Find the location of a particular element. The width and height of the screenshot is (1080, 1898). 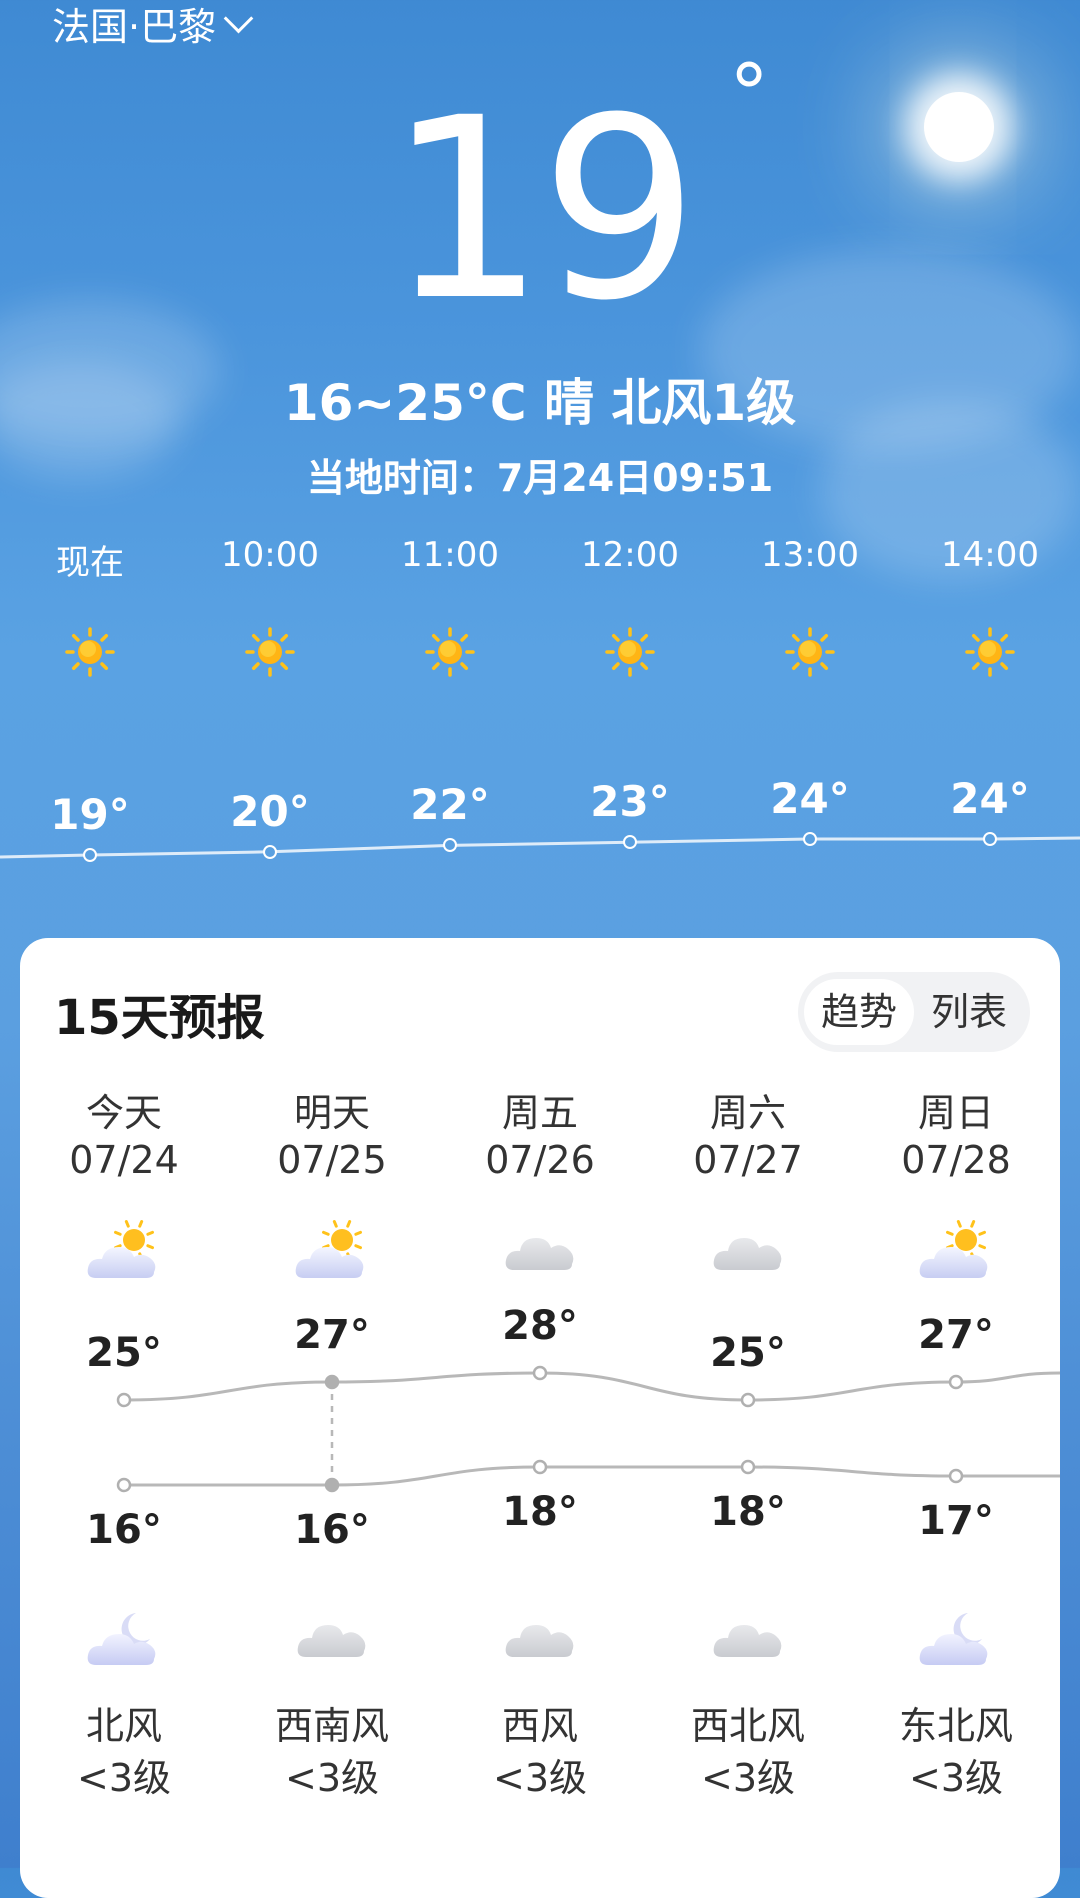

day-name: 今天 is located at coordinates (123, 1113).